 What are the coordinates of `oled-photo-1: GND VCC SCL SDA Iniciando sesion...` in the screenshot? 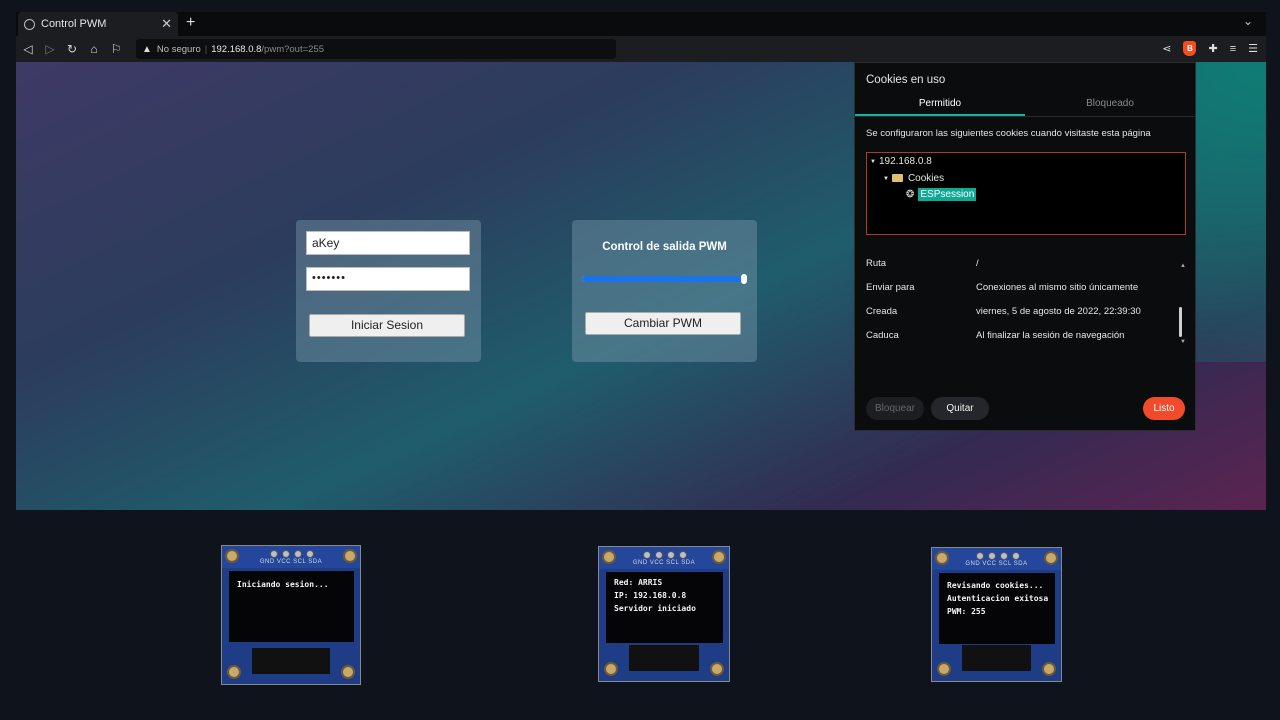 It's located at (291, 615).